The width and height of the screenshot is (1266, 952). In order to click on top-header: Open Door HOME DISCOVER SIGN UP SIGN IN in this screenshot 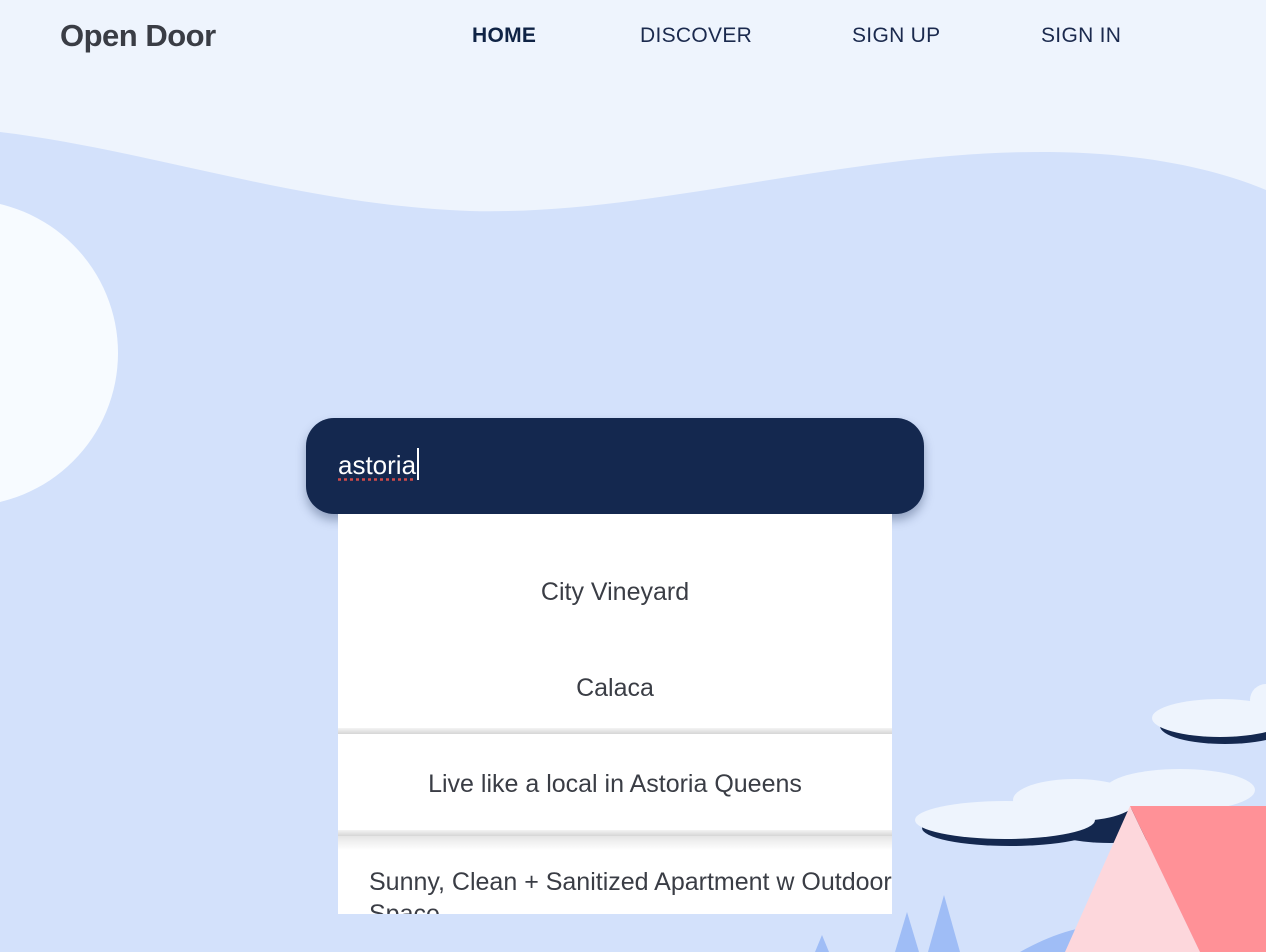, I will do `click(633, 40)`.